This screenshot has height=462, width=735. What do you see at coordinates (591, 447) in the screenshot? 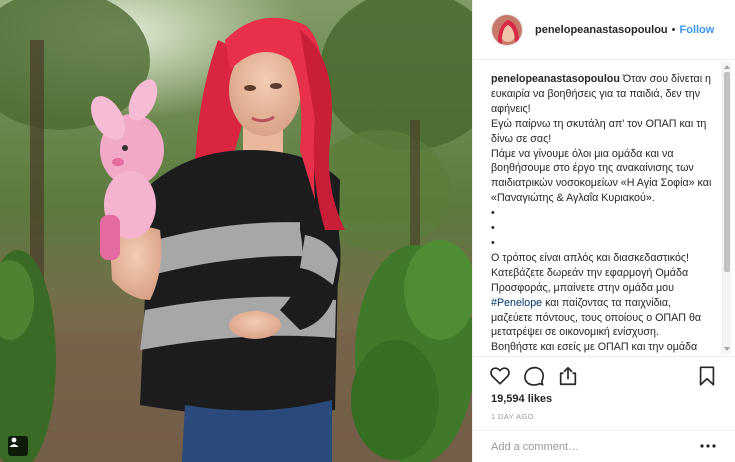
I see `comment-input` at bounding box center [591, 447].